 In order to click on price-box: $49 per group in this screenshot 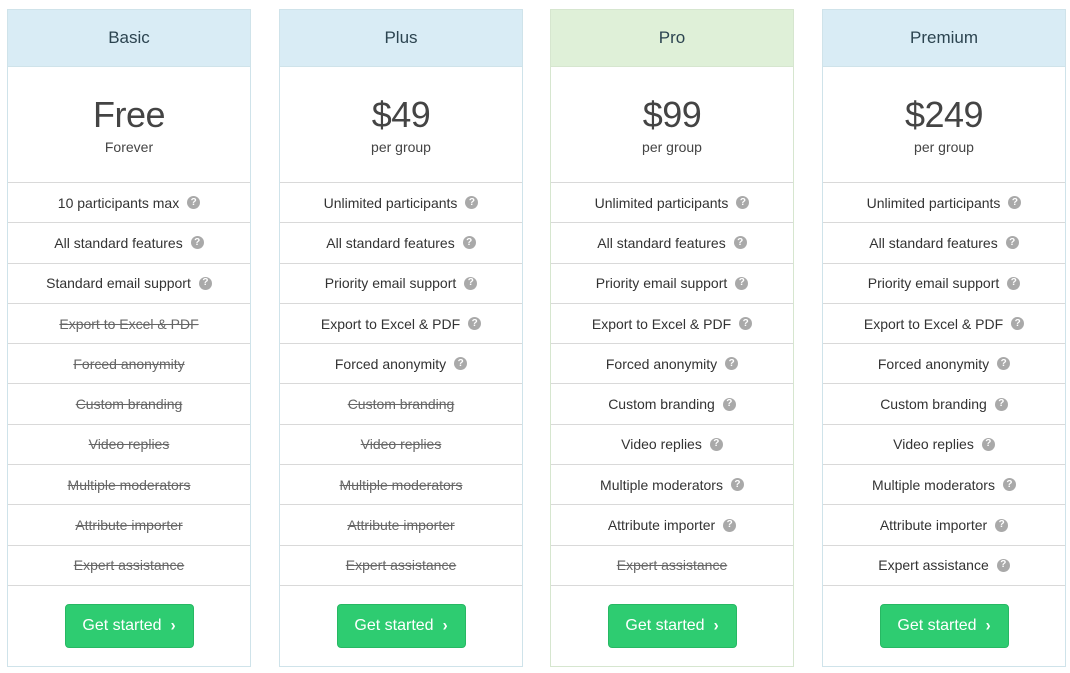, I will do `click(401, 125)`.